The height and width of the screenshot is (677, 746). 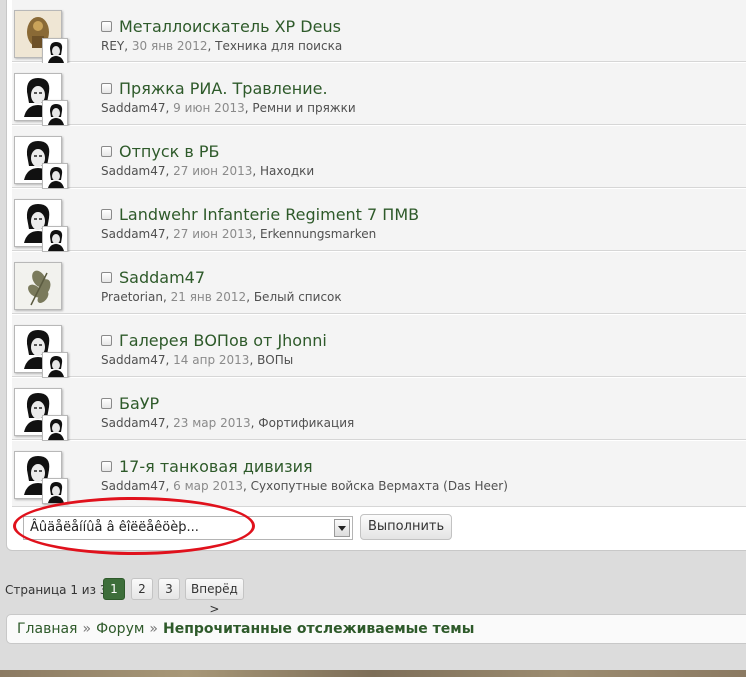 What do you see at coordinates (38, 286) in the screenshot?
I see `oak-leaf-icon` at bounding box center [38, 286].